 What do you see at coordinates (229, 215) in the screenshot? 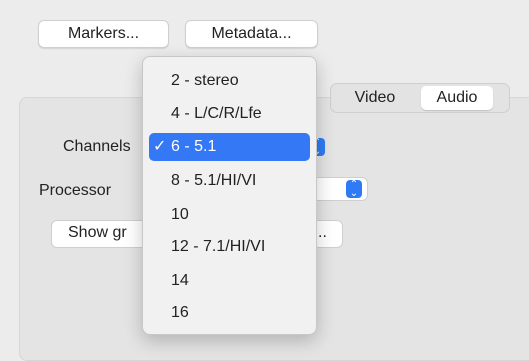
I see `menu-item-10: 10` at bounding box center [229, 215].